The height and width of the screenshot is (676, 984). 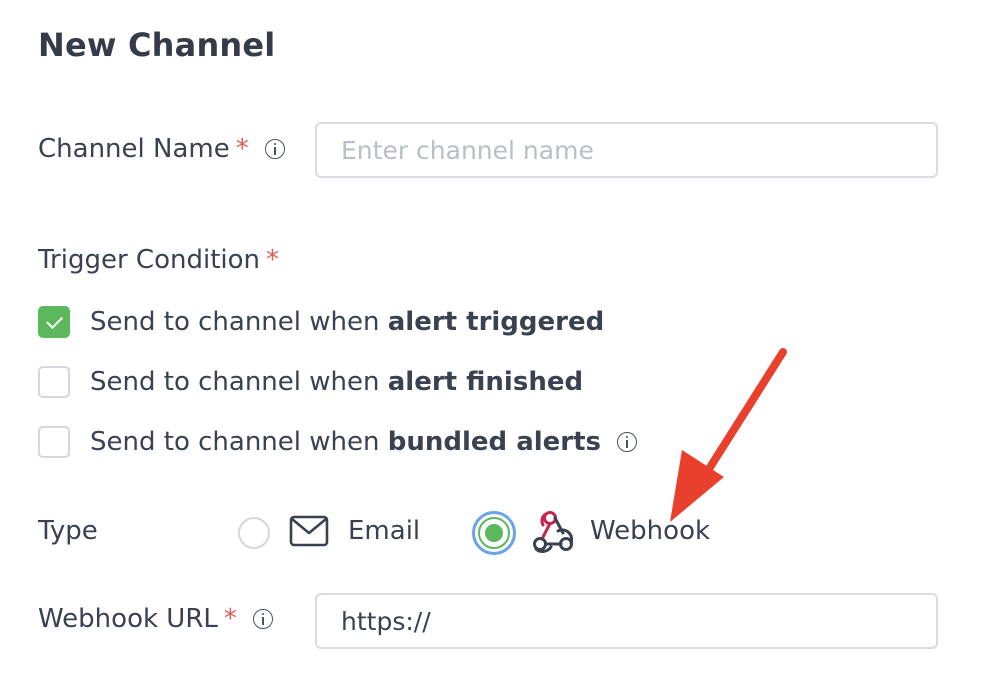 I want to click on trigger-option-bold: alert triggered, so click(x=496, y=322).